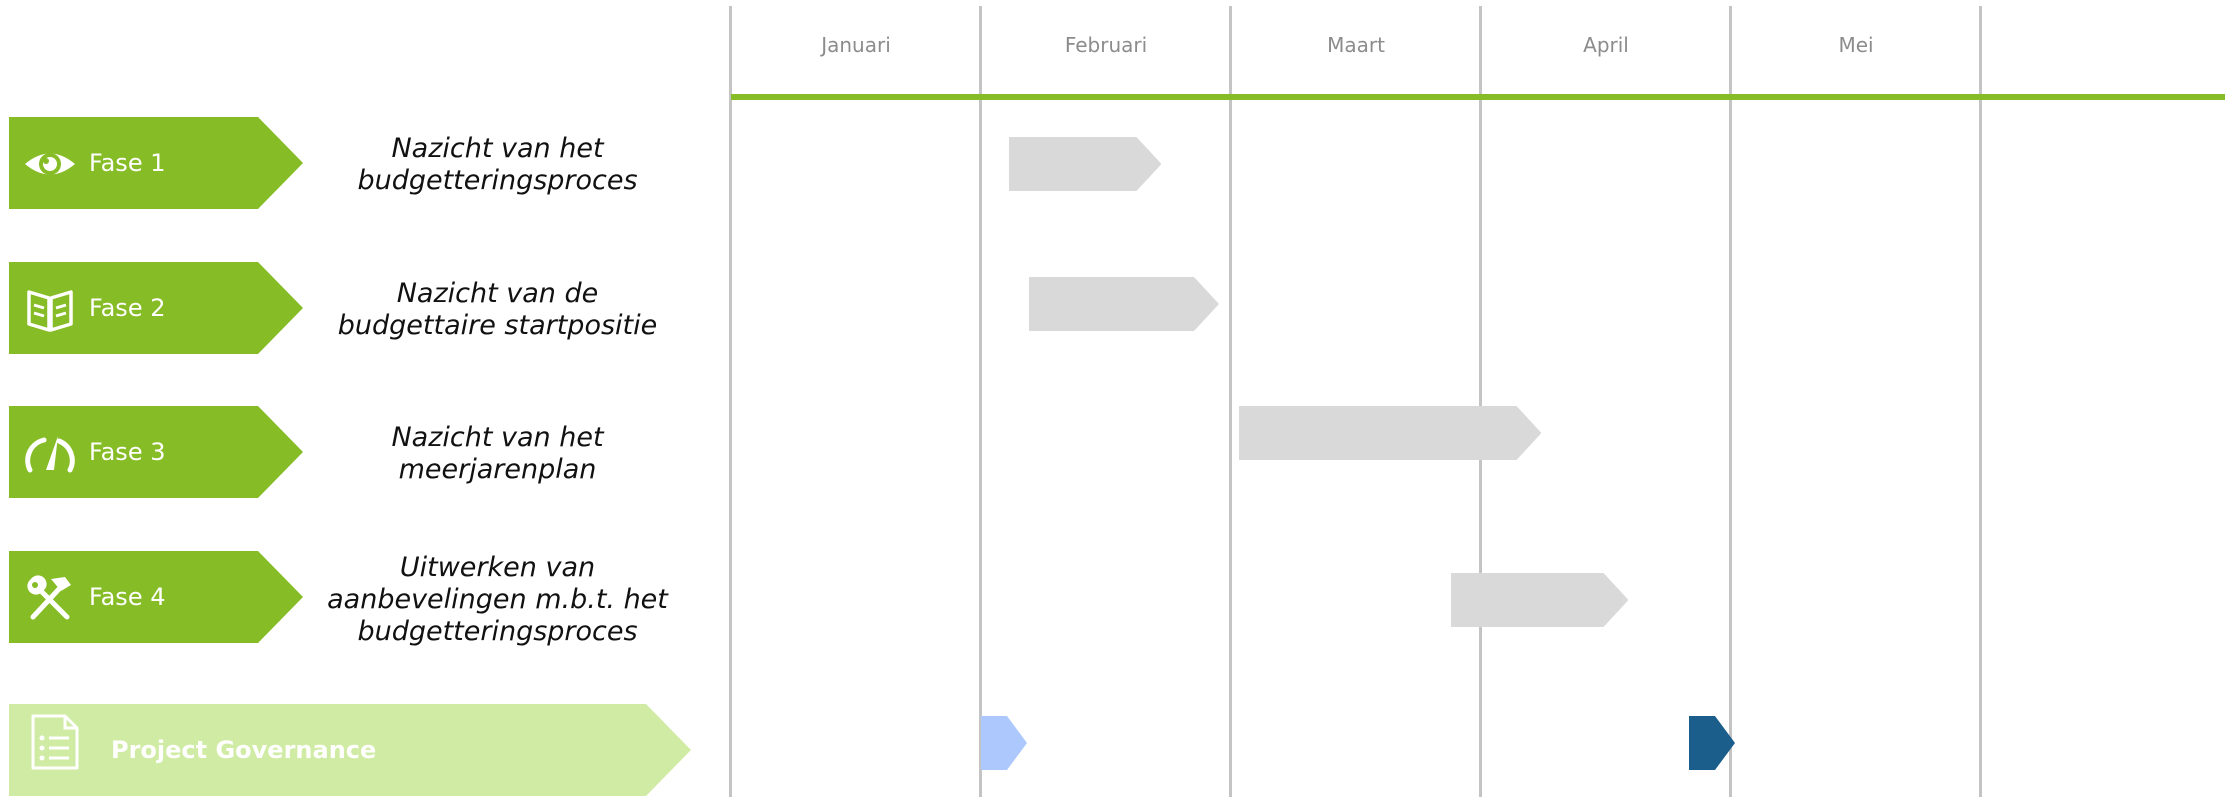  Describe the element at coordinates (50, 598) in the screenshot. I see `tools-icon` at that location.